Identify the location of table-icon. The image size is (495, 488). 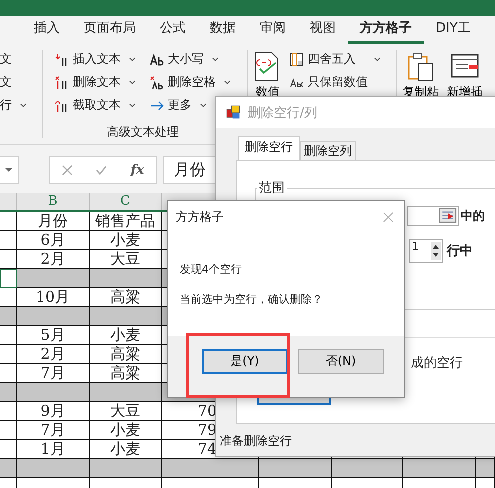
(297, 59).